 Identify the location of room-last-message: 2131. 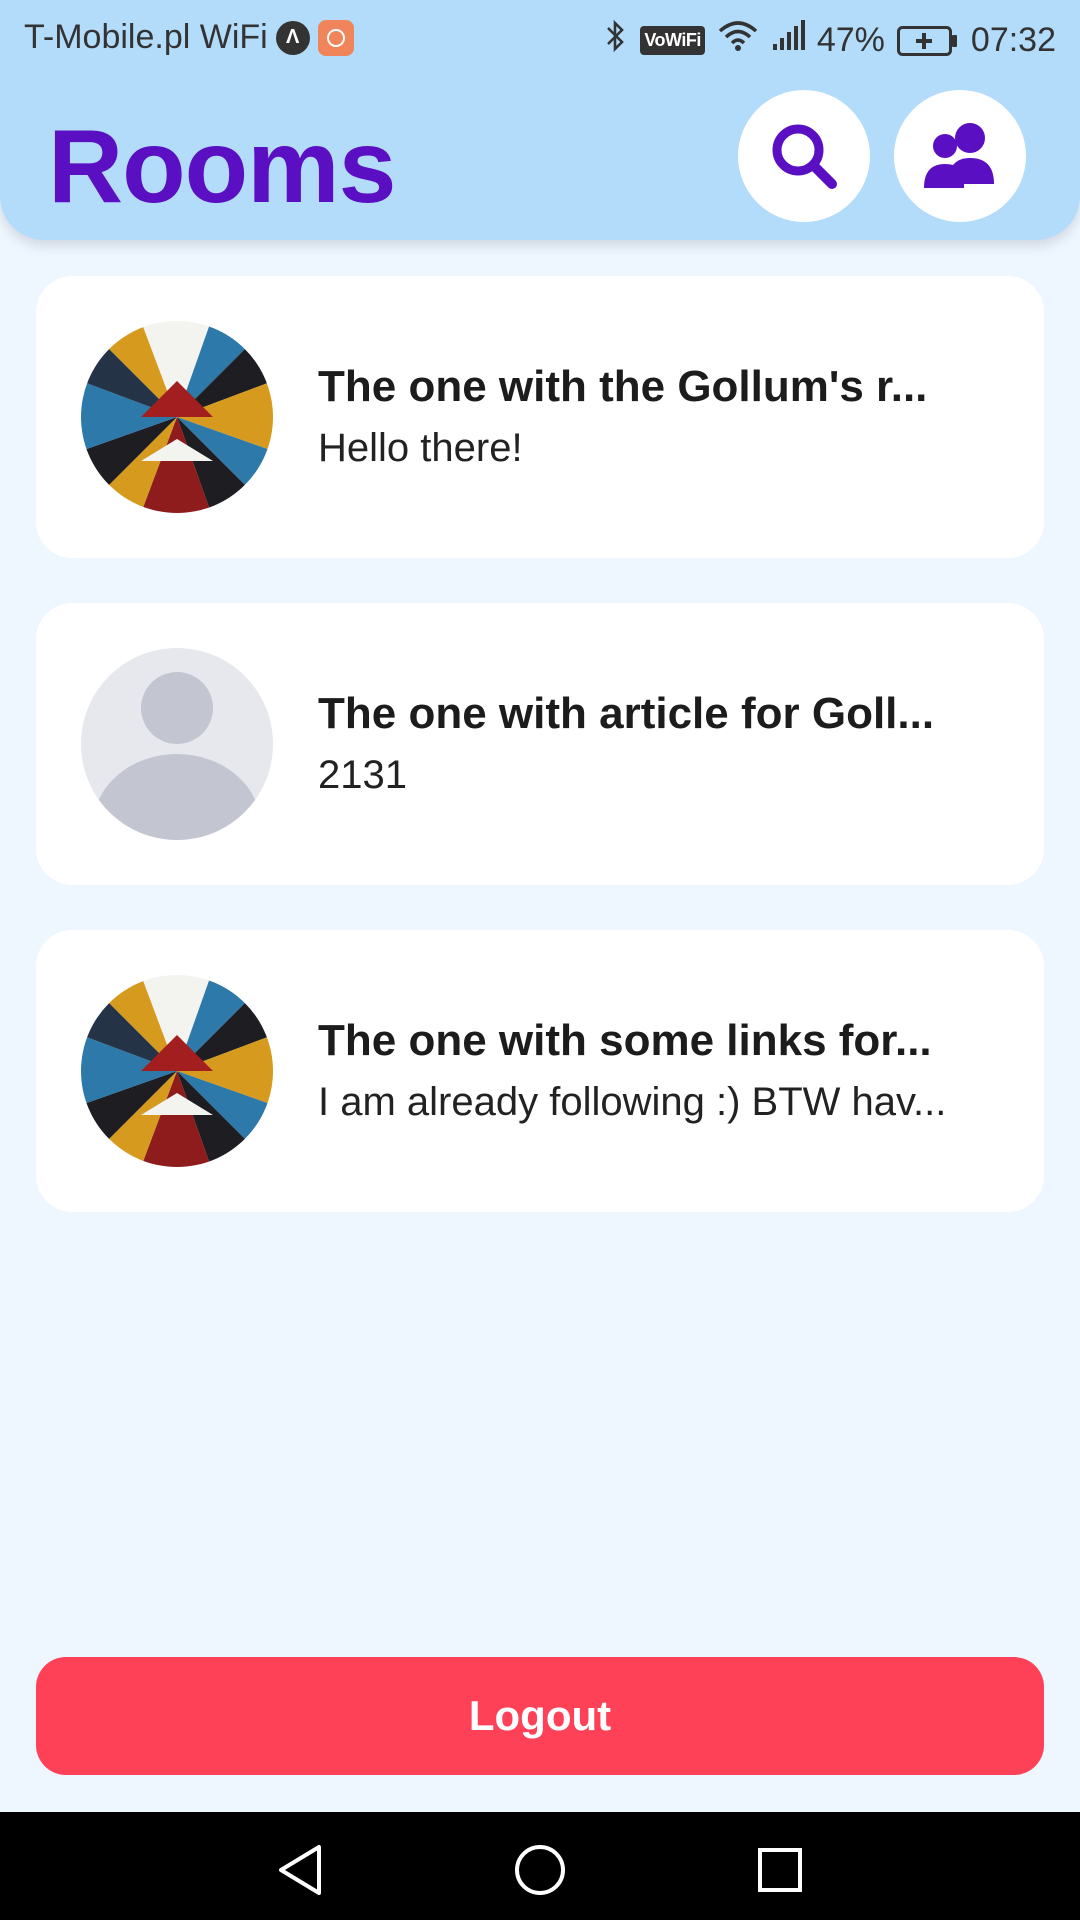
(362, 775).